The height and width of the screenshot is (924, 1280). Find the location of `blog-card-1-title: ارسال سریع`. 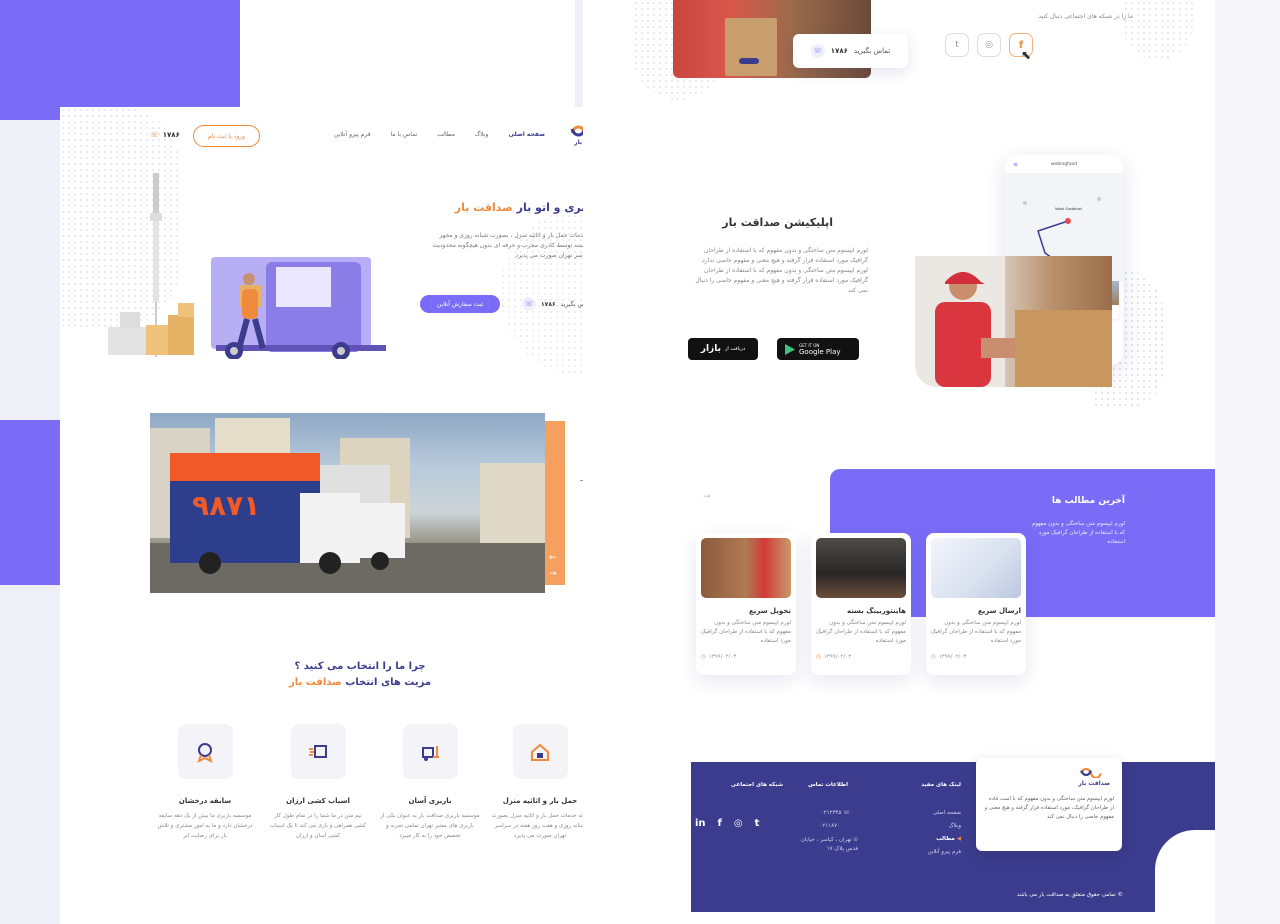

blog-card-1-title: ارسال سریع is located at coordinates (999, 611).